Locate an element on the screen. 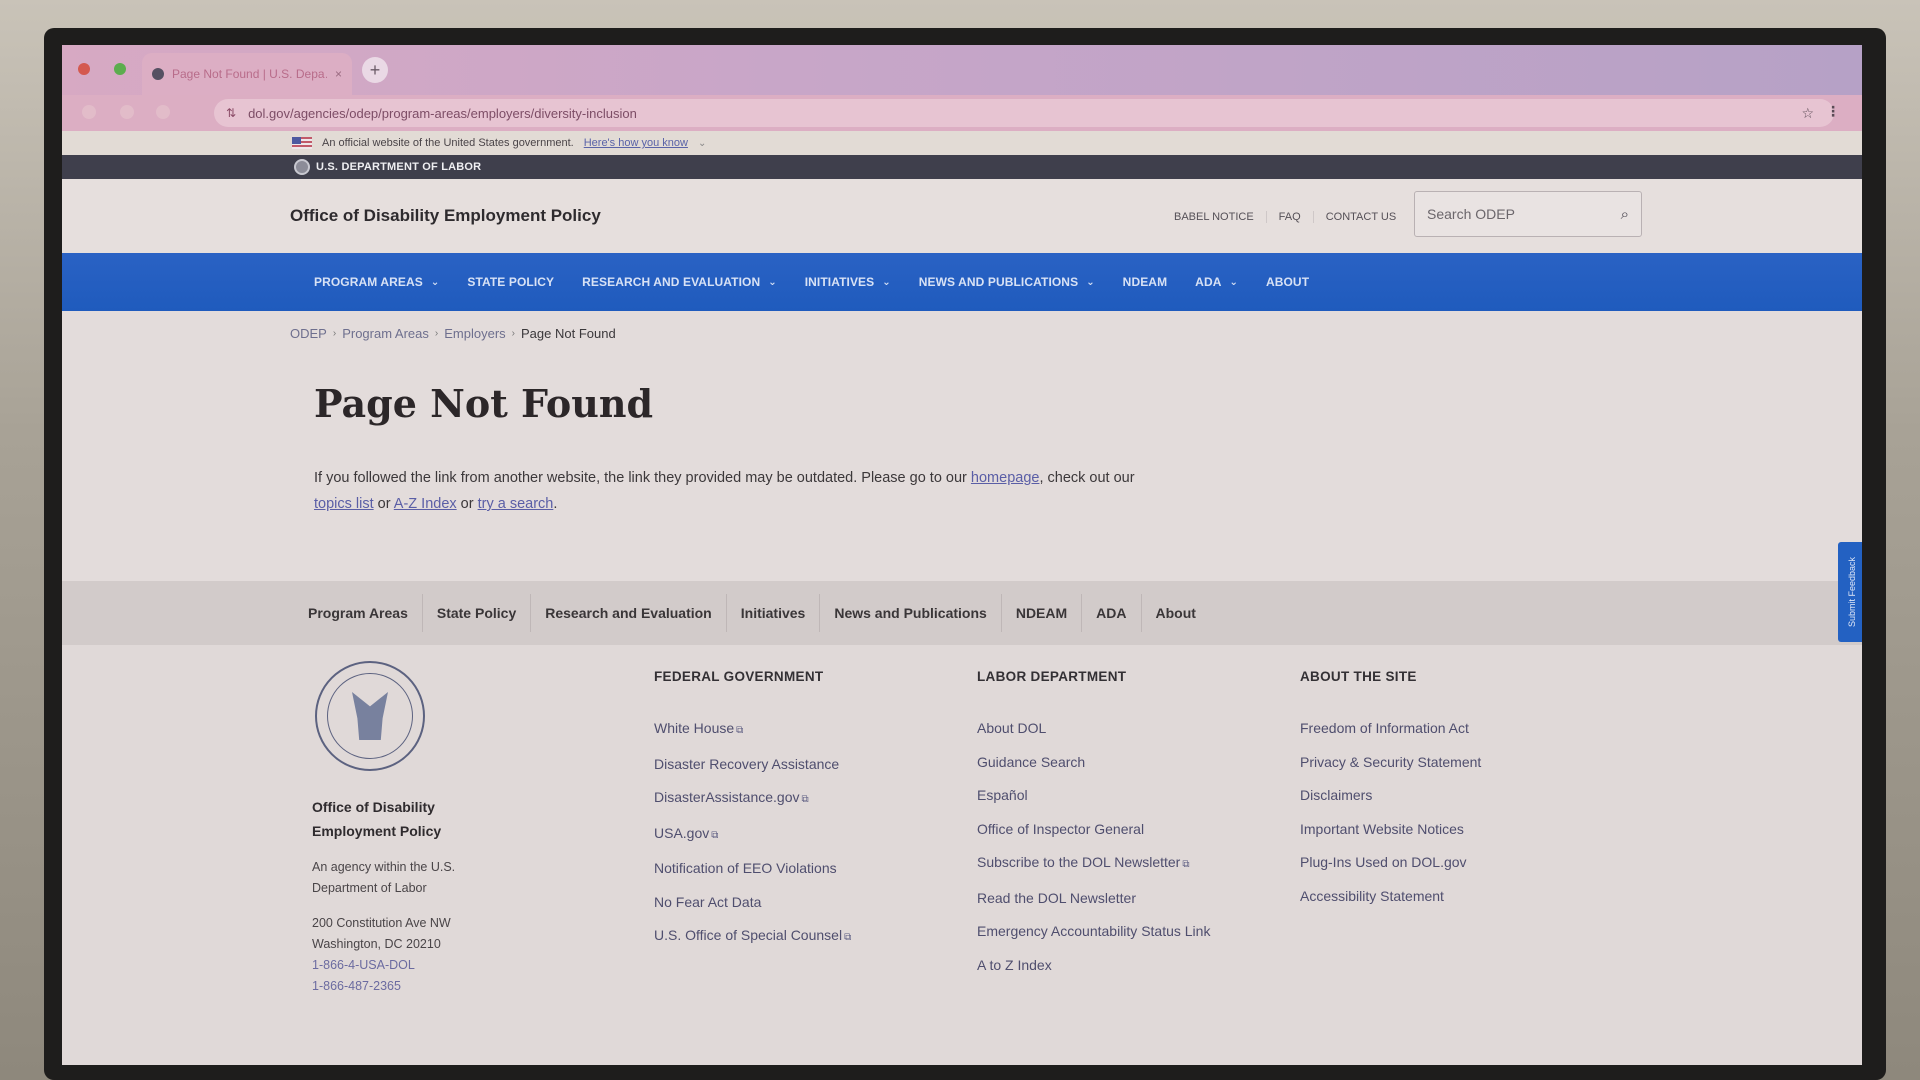 This screenshot has width=1920, height=1080. footer-link: Español is located at coordinates (1093, 796).